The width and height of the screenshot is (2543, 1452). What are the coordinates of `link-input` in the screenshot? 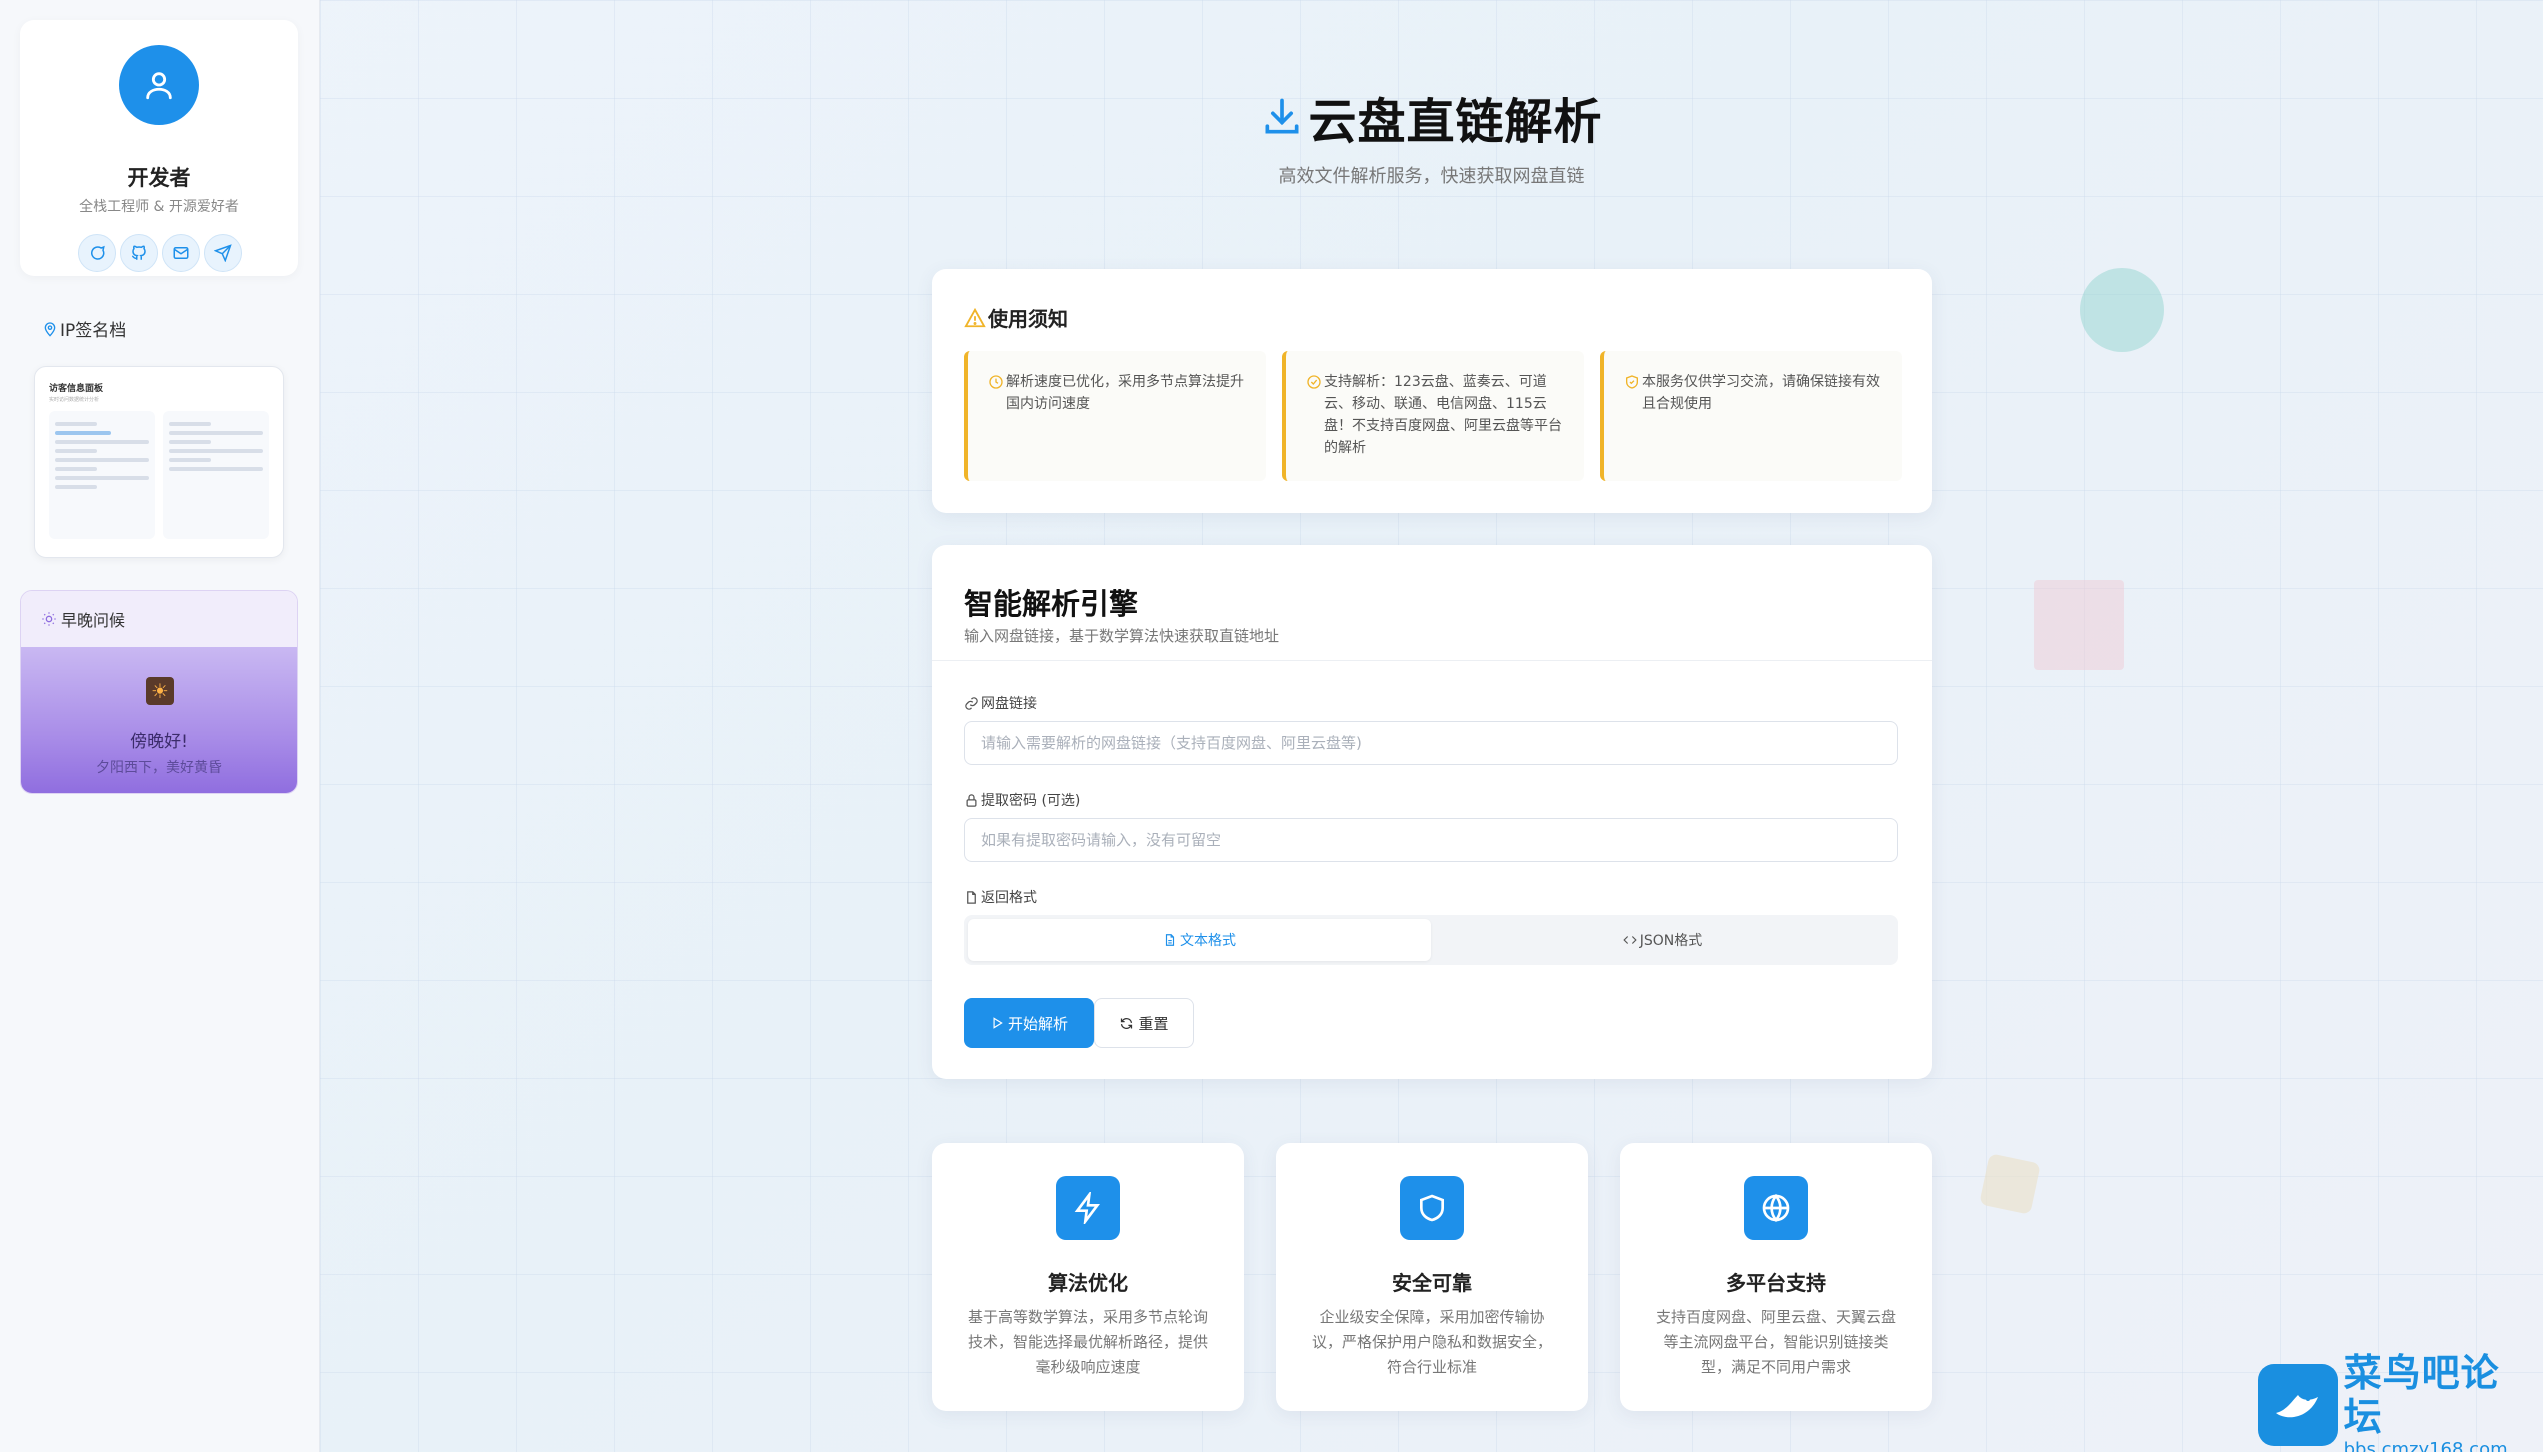 It's located at (1431, 743).